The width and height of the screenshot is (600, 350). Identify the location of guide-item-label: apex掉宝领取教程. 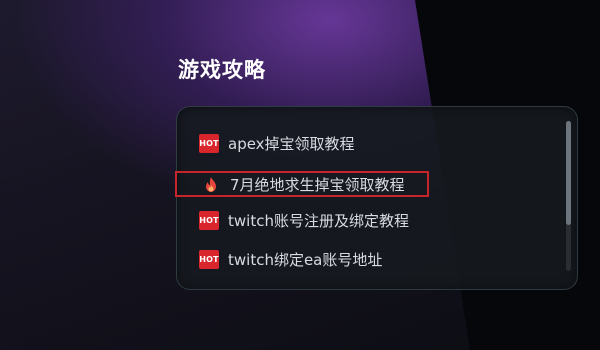
(291, 143).